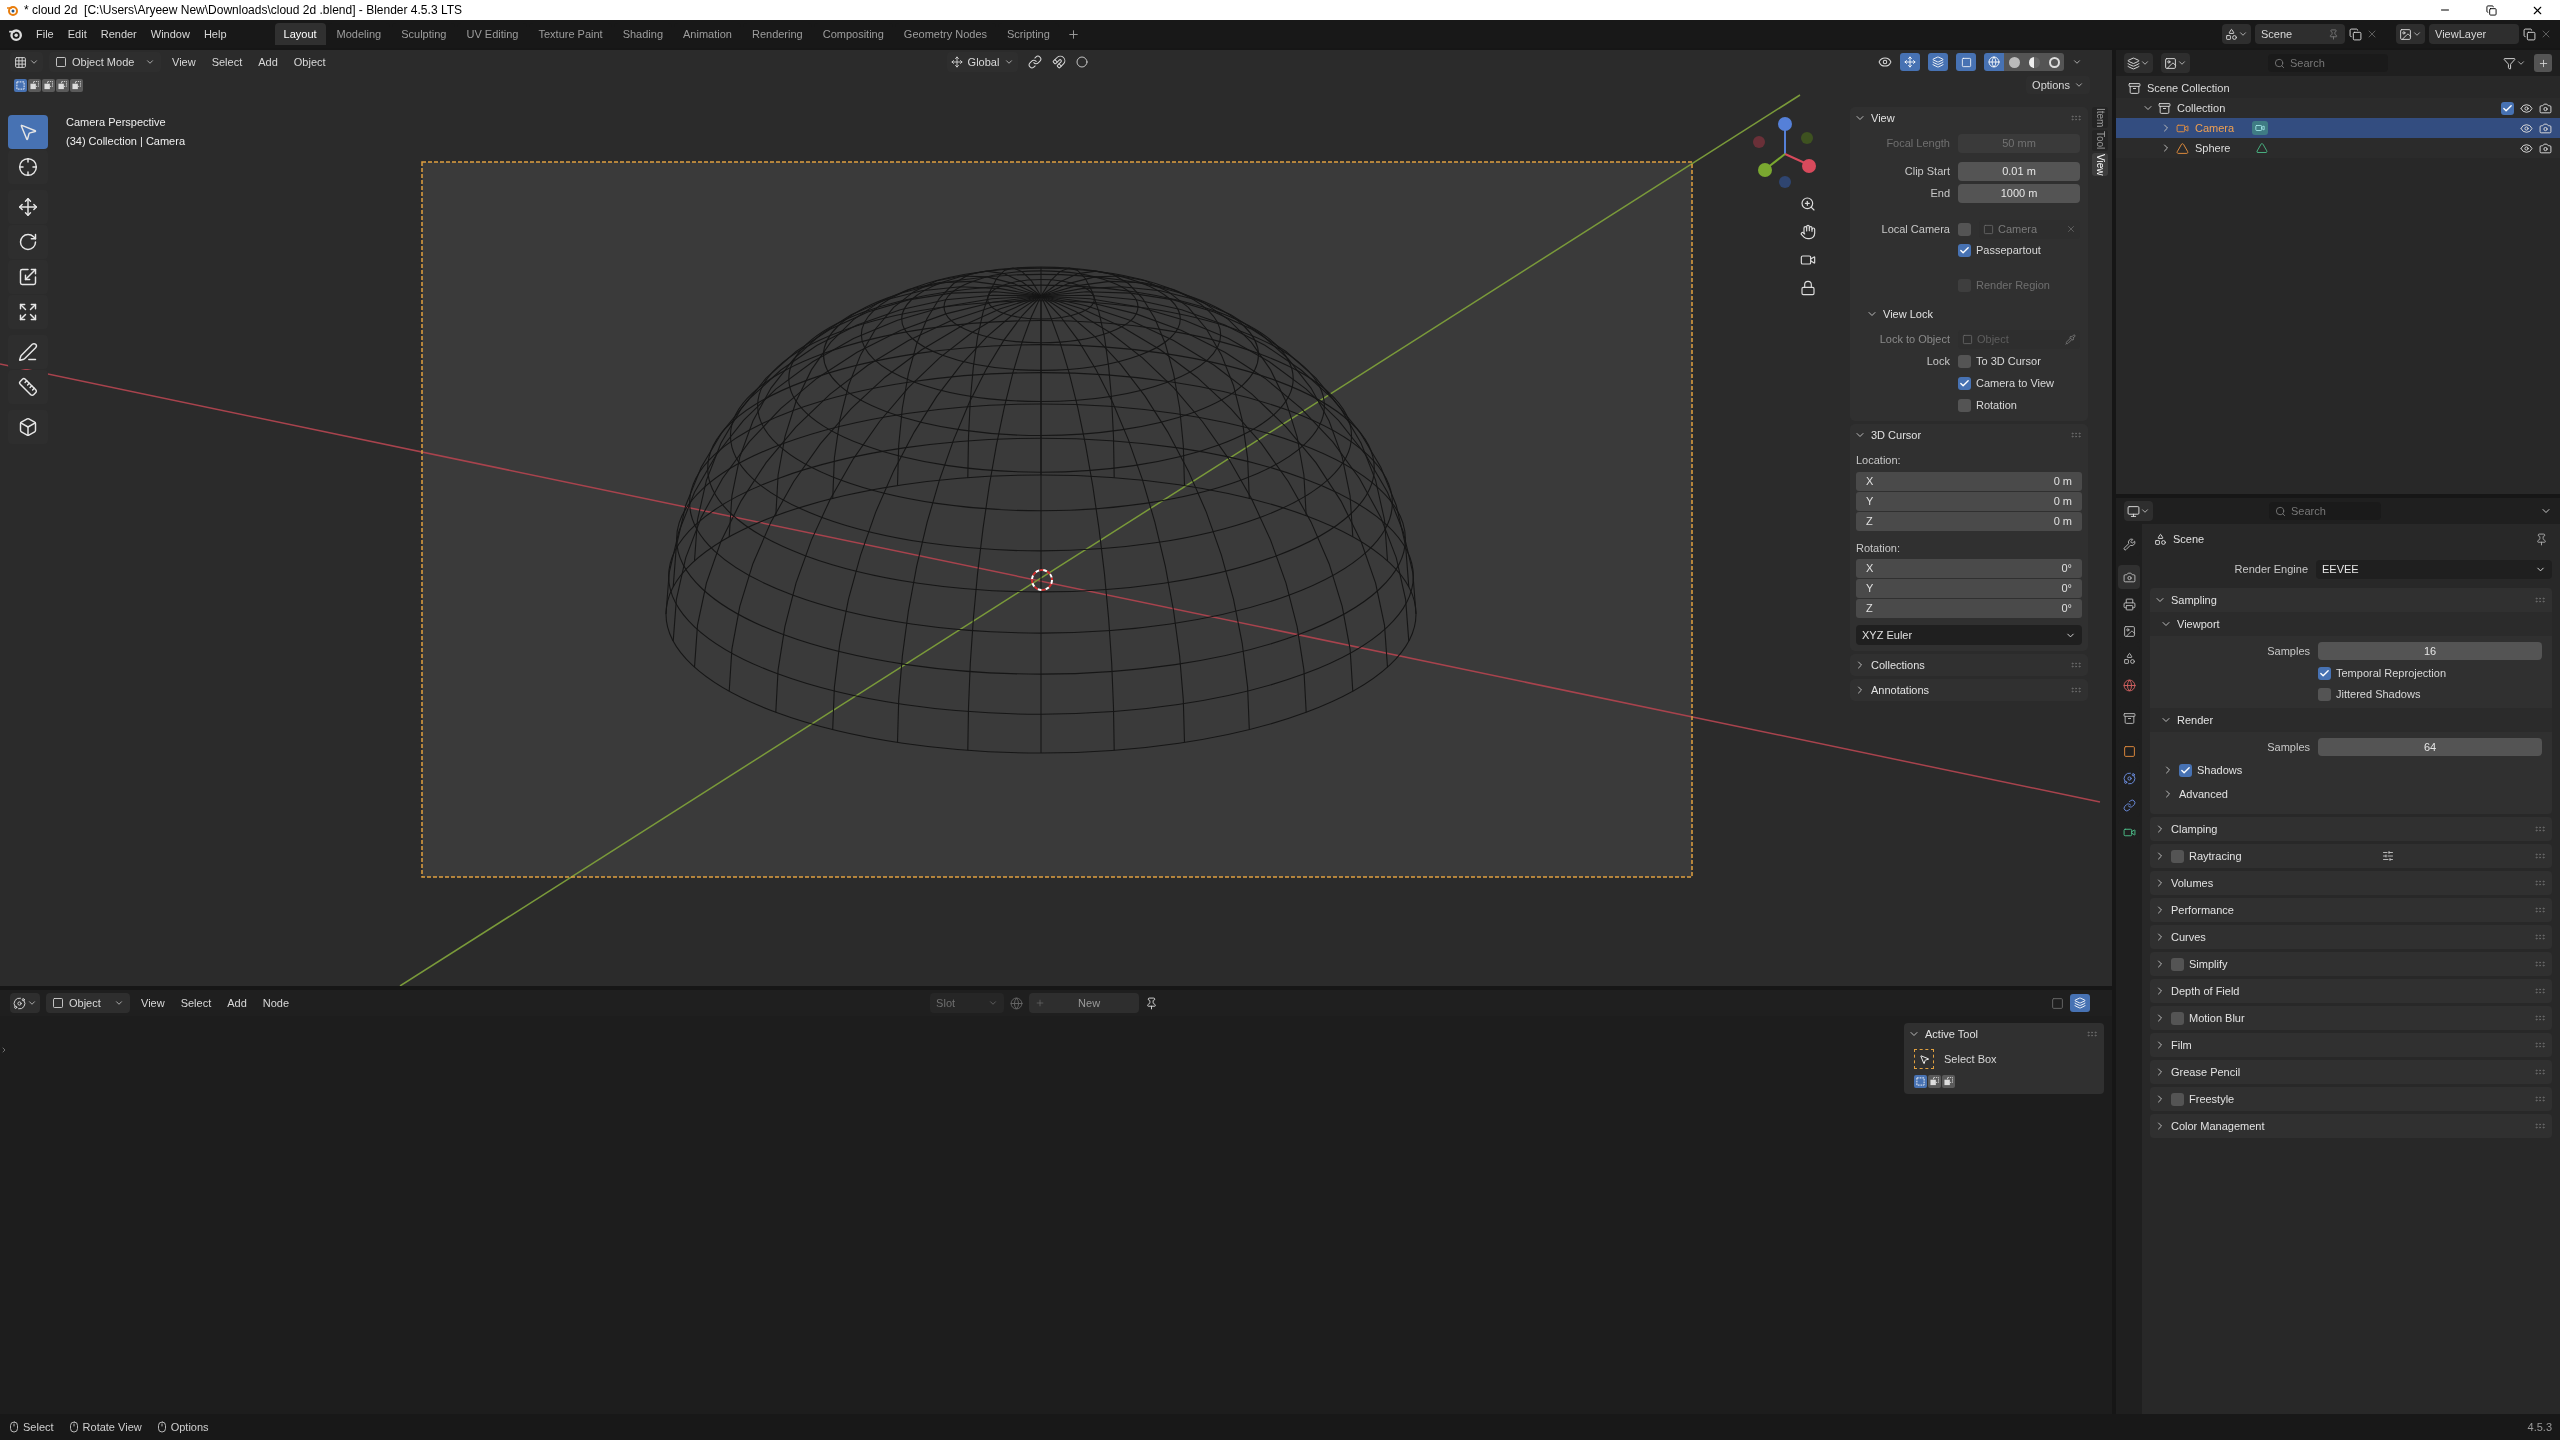 Image resolution: width=2560 pixels, height=1440 pixels. I want to click on panel-header: Color Management, so click(2351, 1126).